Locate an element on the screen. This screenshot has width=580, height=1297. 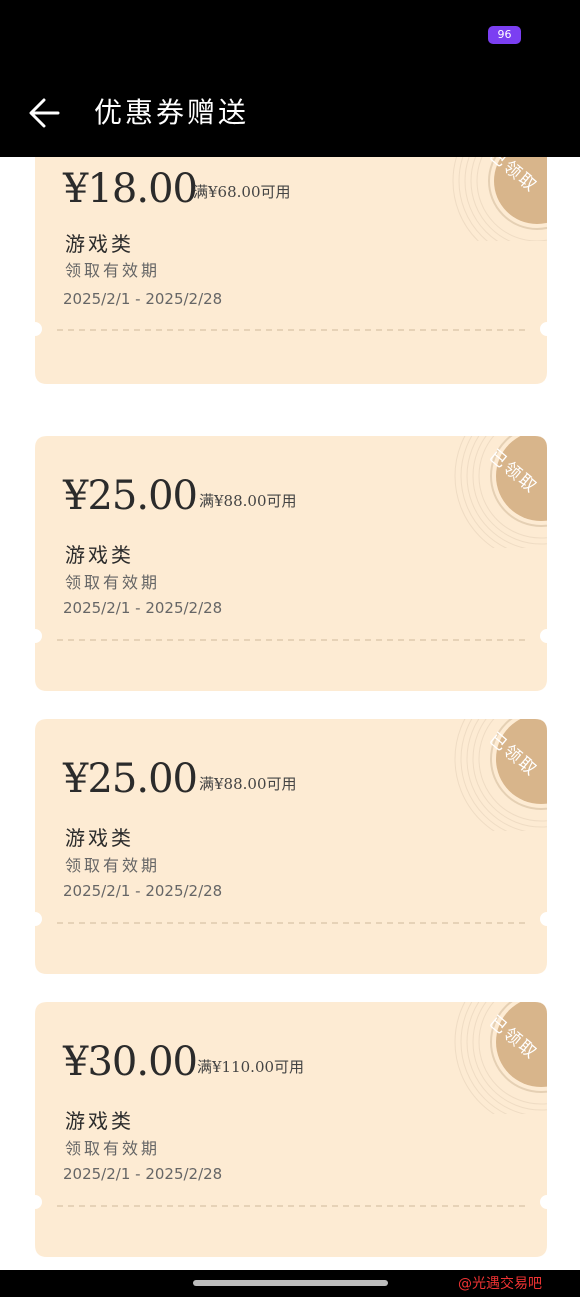
header: 优惠券赠送 is located at coordinates (290, 113).